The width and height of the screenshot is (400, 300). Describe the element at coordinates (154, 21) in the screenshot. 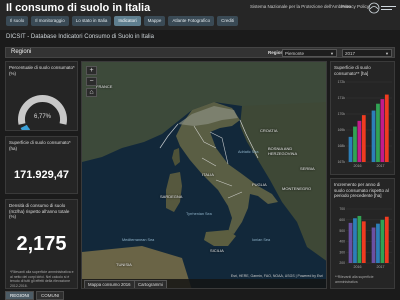

I see `nav-tab-4: Mappe` at that location.